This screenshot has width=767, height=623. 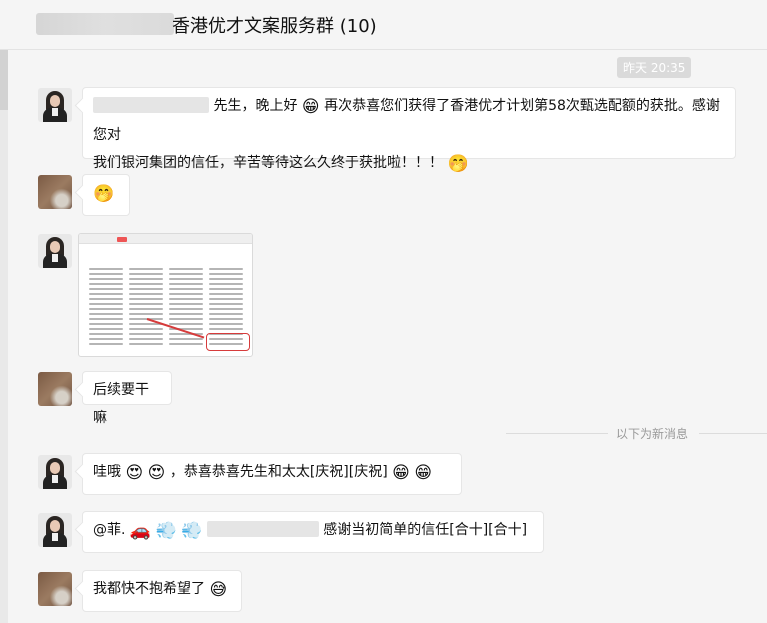 What do you see at coordinates (218, 590) in the screenshot?
I see `sweat-smile-emoji-icon: 😅` at bounding box center [218, 590].